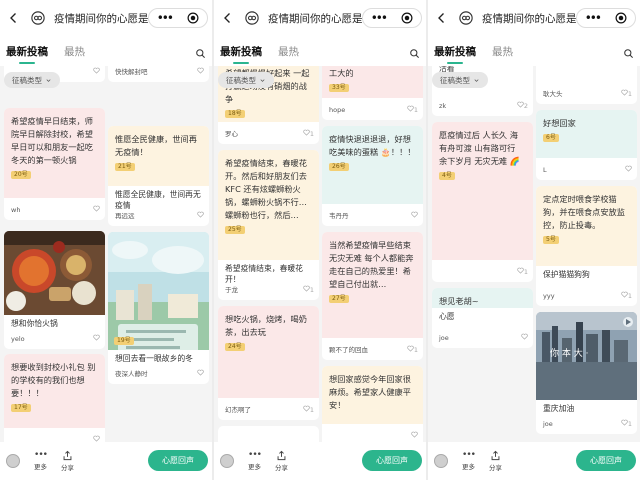 The height and width of the screenshot is (480, 640). I want to click on more-icon: •••, so click(255, 455).